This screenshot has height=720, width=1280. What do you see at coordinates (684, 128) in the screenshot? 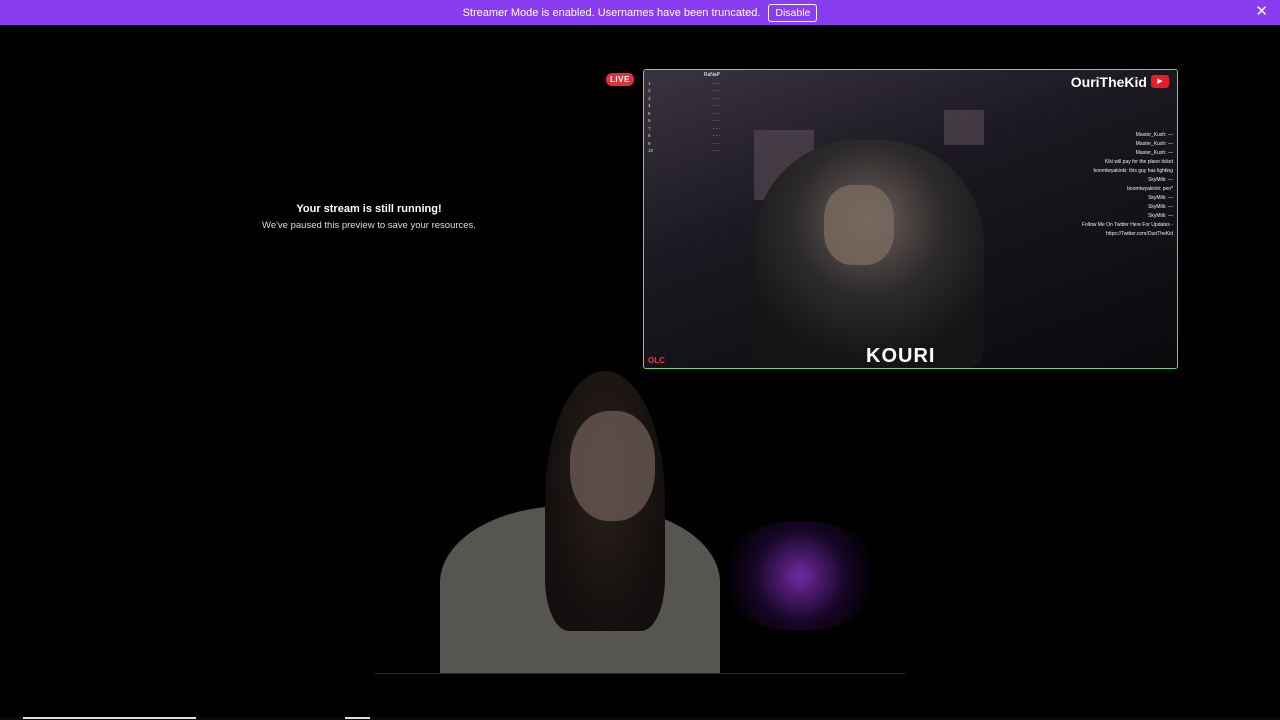
I see `leaderboard-row: 7 ·····` at bounding box center [684, 128].